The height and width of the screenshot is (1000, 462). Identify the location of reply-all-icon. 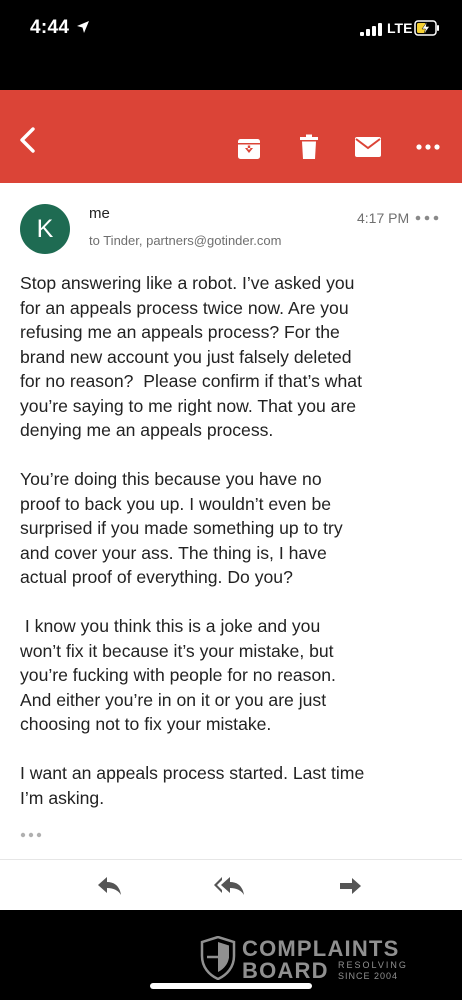
(229, 886).